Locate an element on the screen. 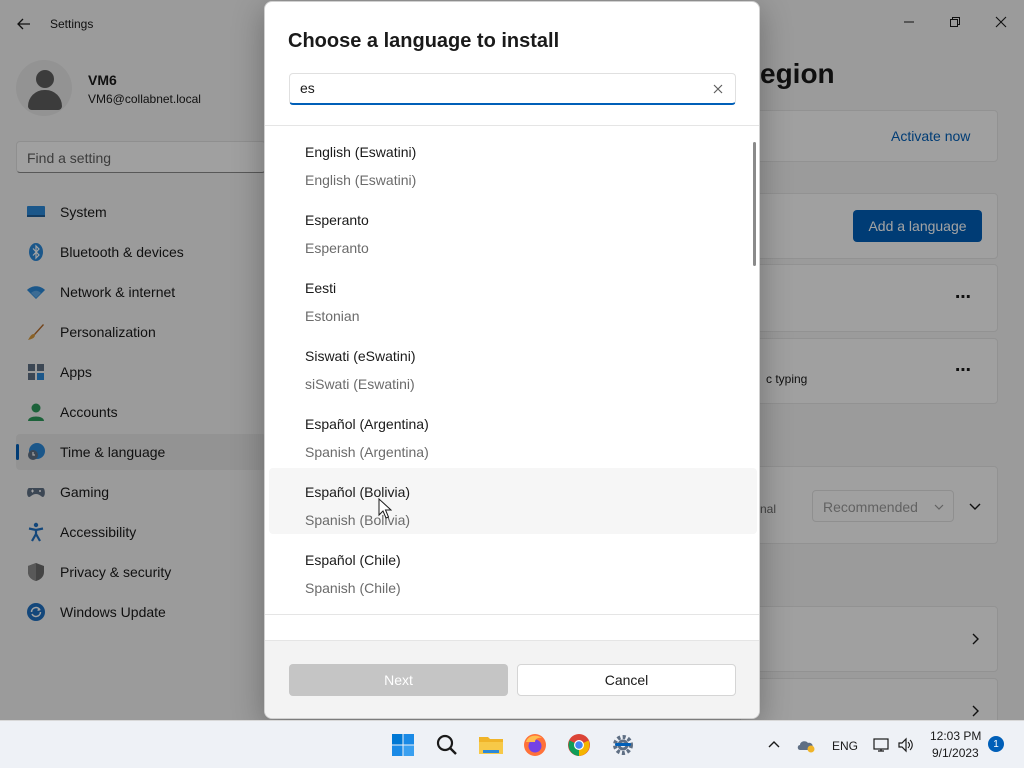  language-option: Siswati (eSwatini) siSwati (Eswatini) is located at coordinates (513, 369).